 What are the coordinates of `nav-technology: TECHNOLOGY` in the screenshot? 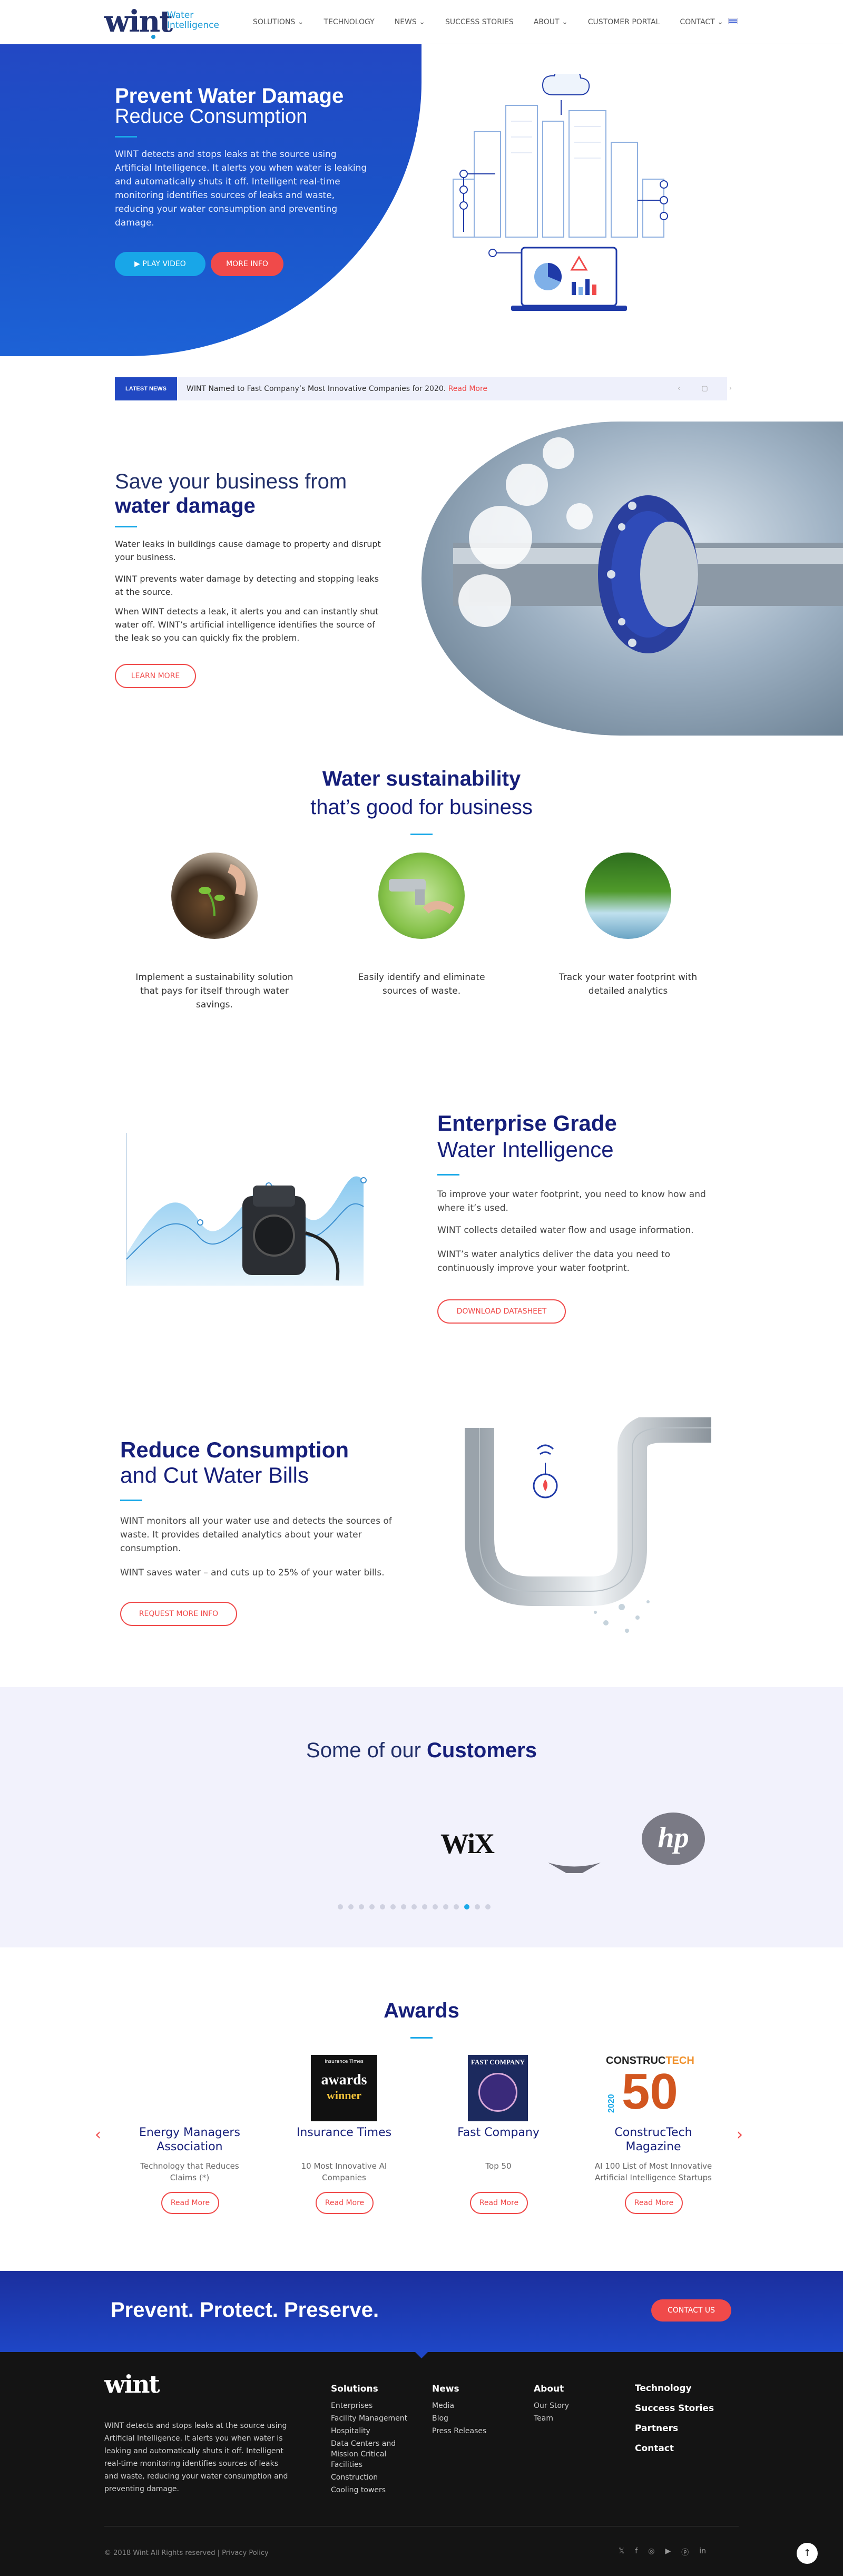 It's located at (349, 22).